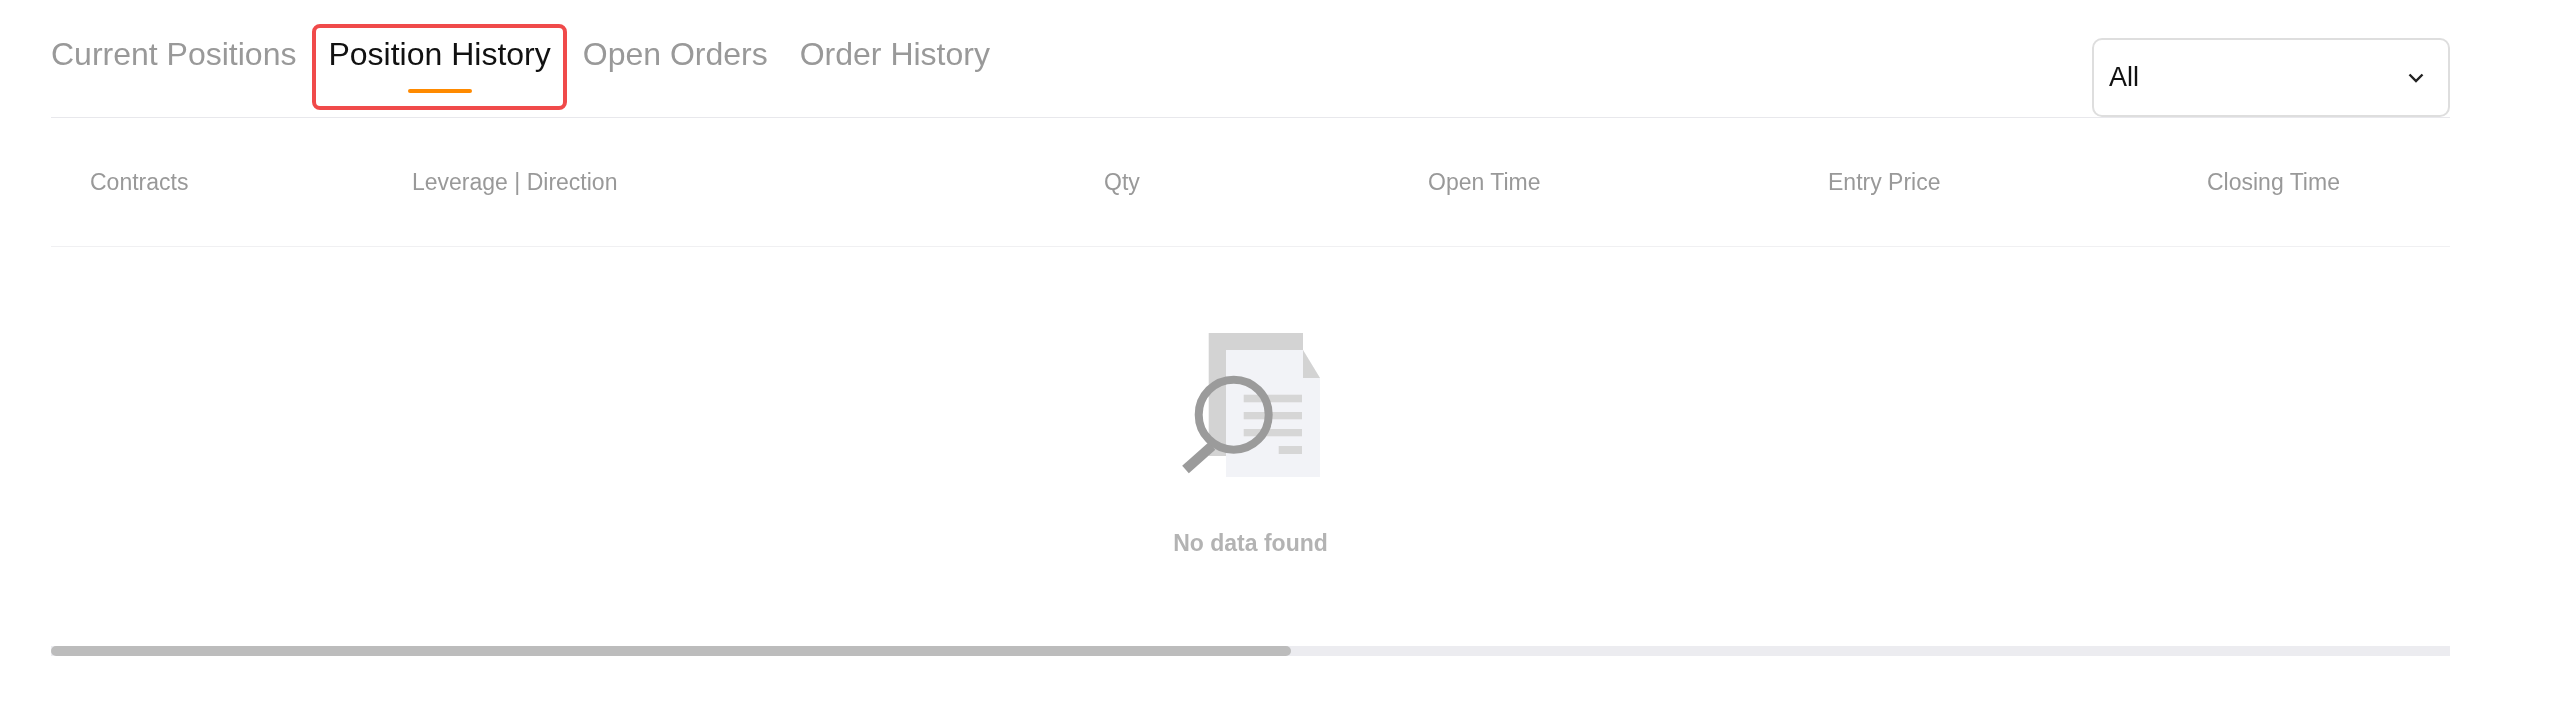 This screenshot has height=725, width=2575. What do you see at coordinates (894, 67) in the screenshot?
I see `tab: Order History` at bounding box center [894, 67].